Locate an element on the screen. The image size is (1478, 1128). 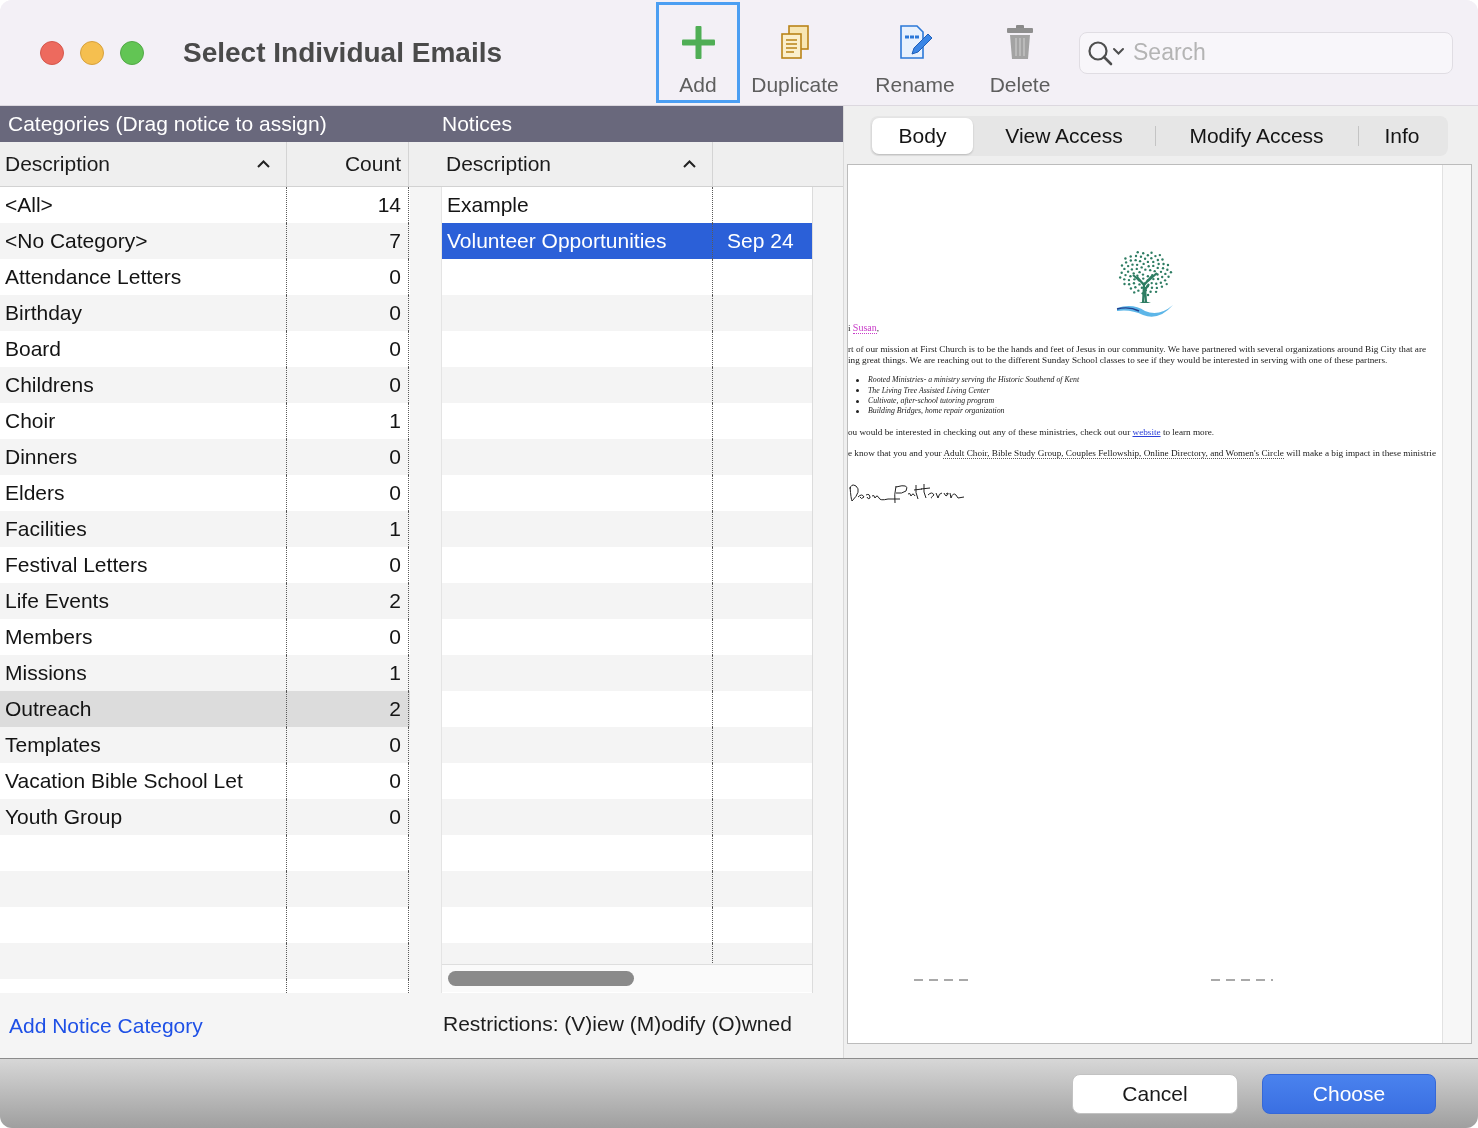
add-button: Add is located at coordinates (698, 52).